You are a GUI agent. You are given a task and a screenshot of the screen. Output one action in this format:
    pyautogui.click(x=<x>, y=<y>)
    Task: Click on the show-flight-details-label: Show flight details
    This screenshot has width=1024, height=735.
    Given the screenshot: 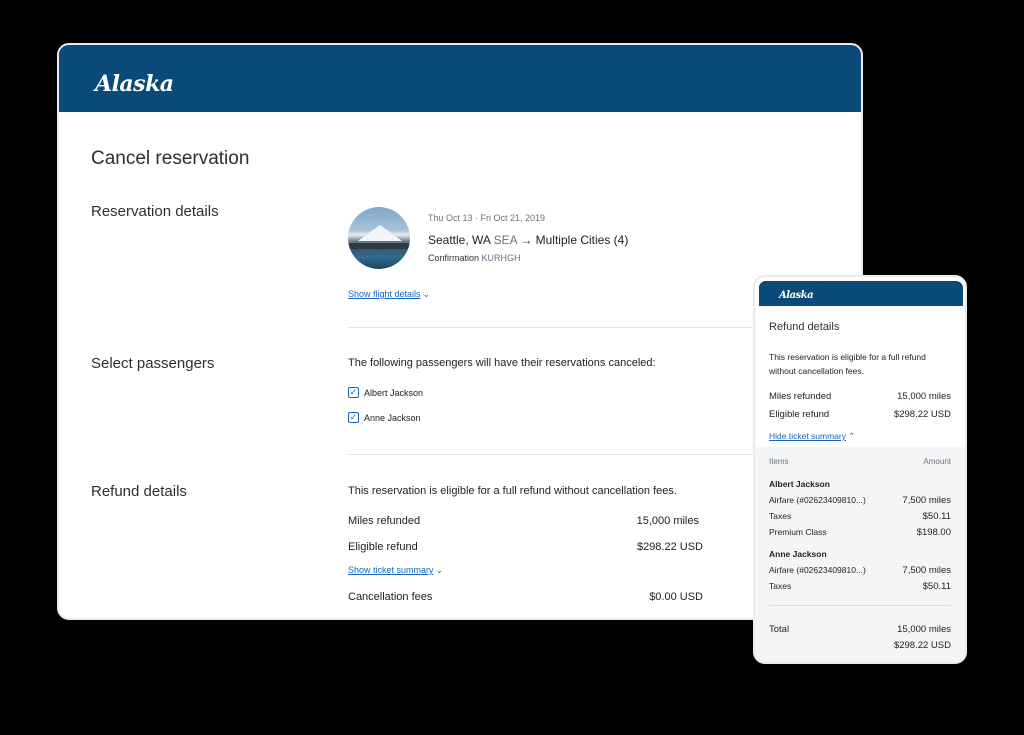 What is the action you would take?
    pyautogui.click(x=384, y=294)
    